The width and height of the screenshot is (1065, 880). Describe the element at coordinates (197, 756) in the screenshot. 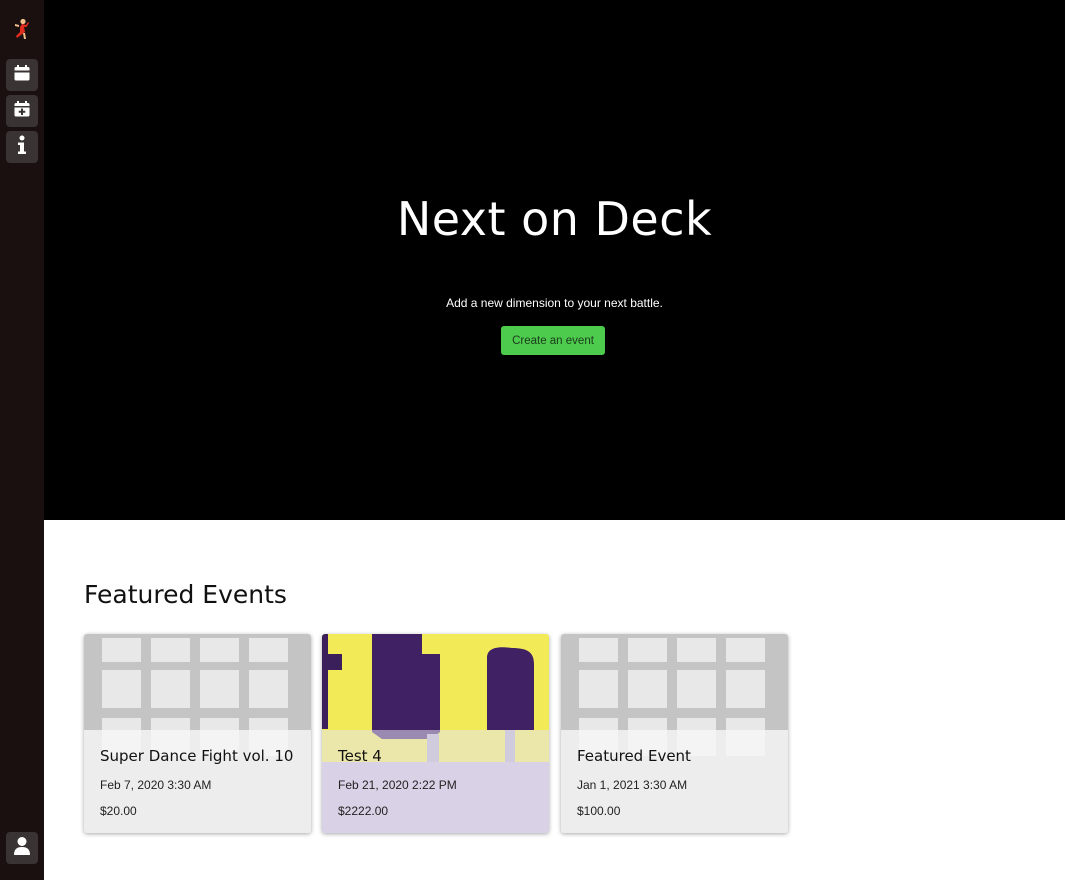

I see `event-card-title: Super Dance Fight vol. 10` at that location.